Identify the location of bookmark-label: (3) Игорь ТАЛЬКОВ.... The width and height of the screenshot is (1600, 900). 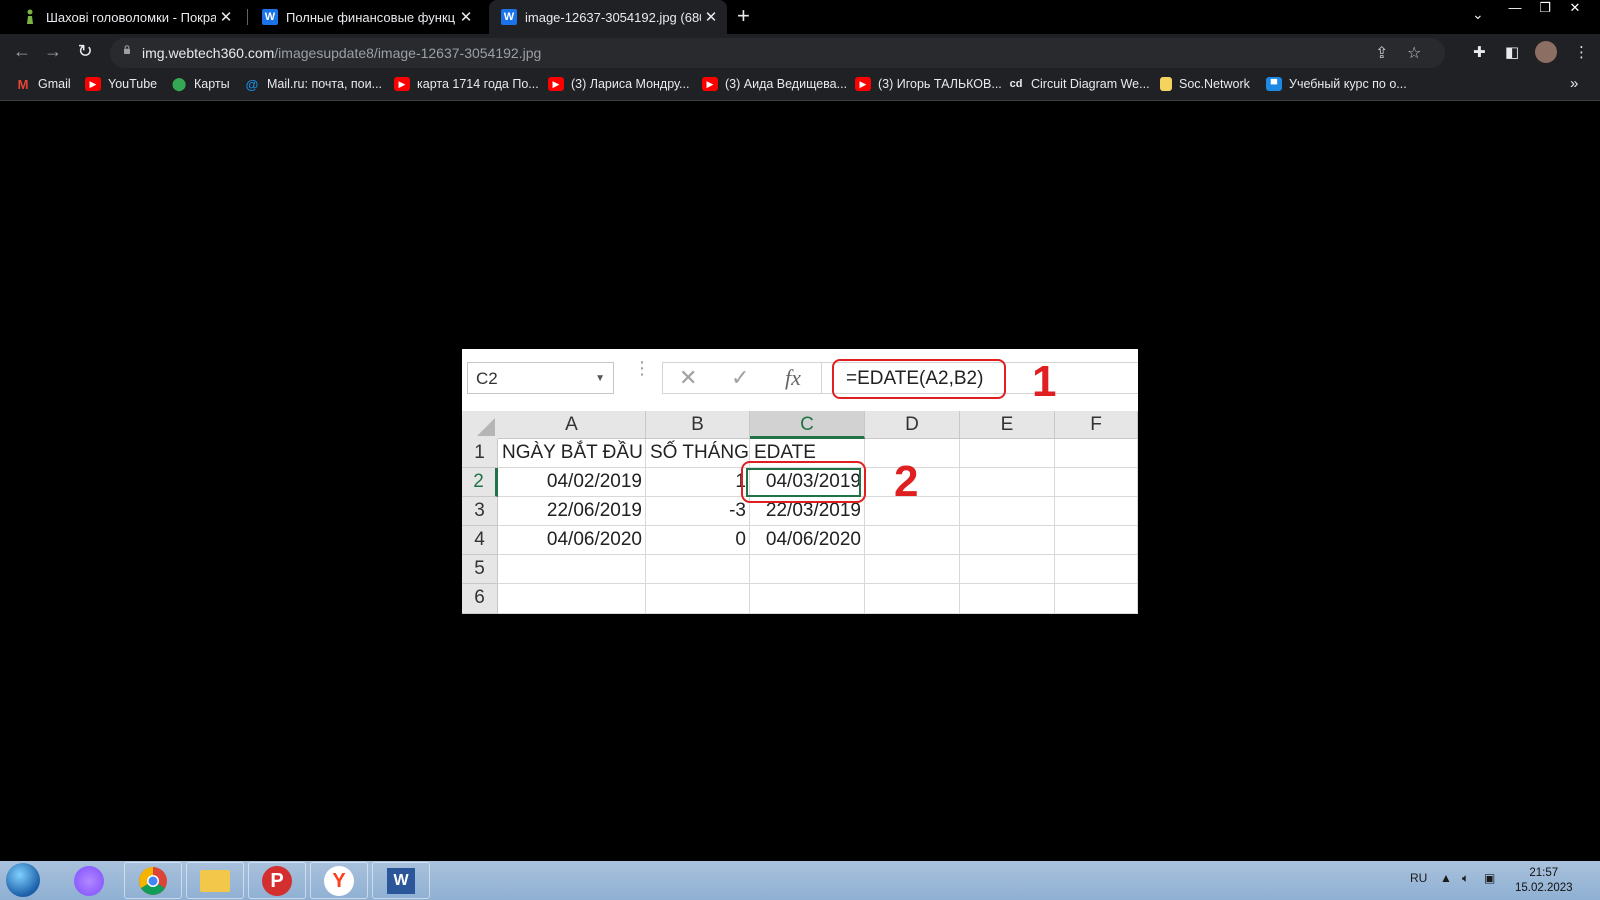
(940, 84).